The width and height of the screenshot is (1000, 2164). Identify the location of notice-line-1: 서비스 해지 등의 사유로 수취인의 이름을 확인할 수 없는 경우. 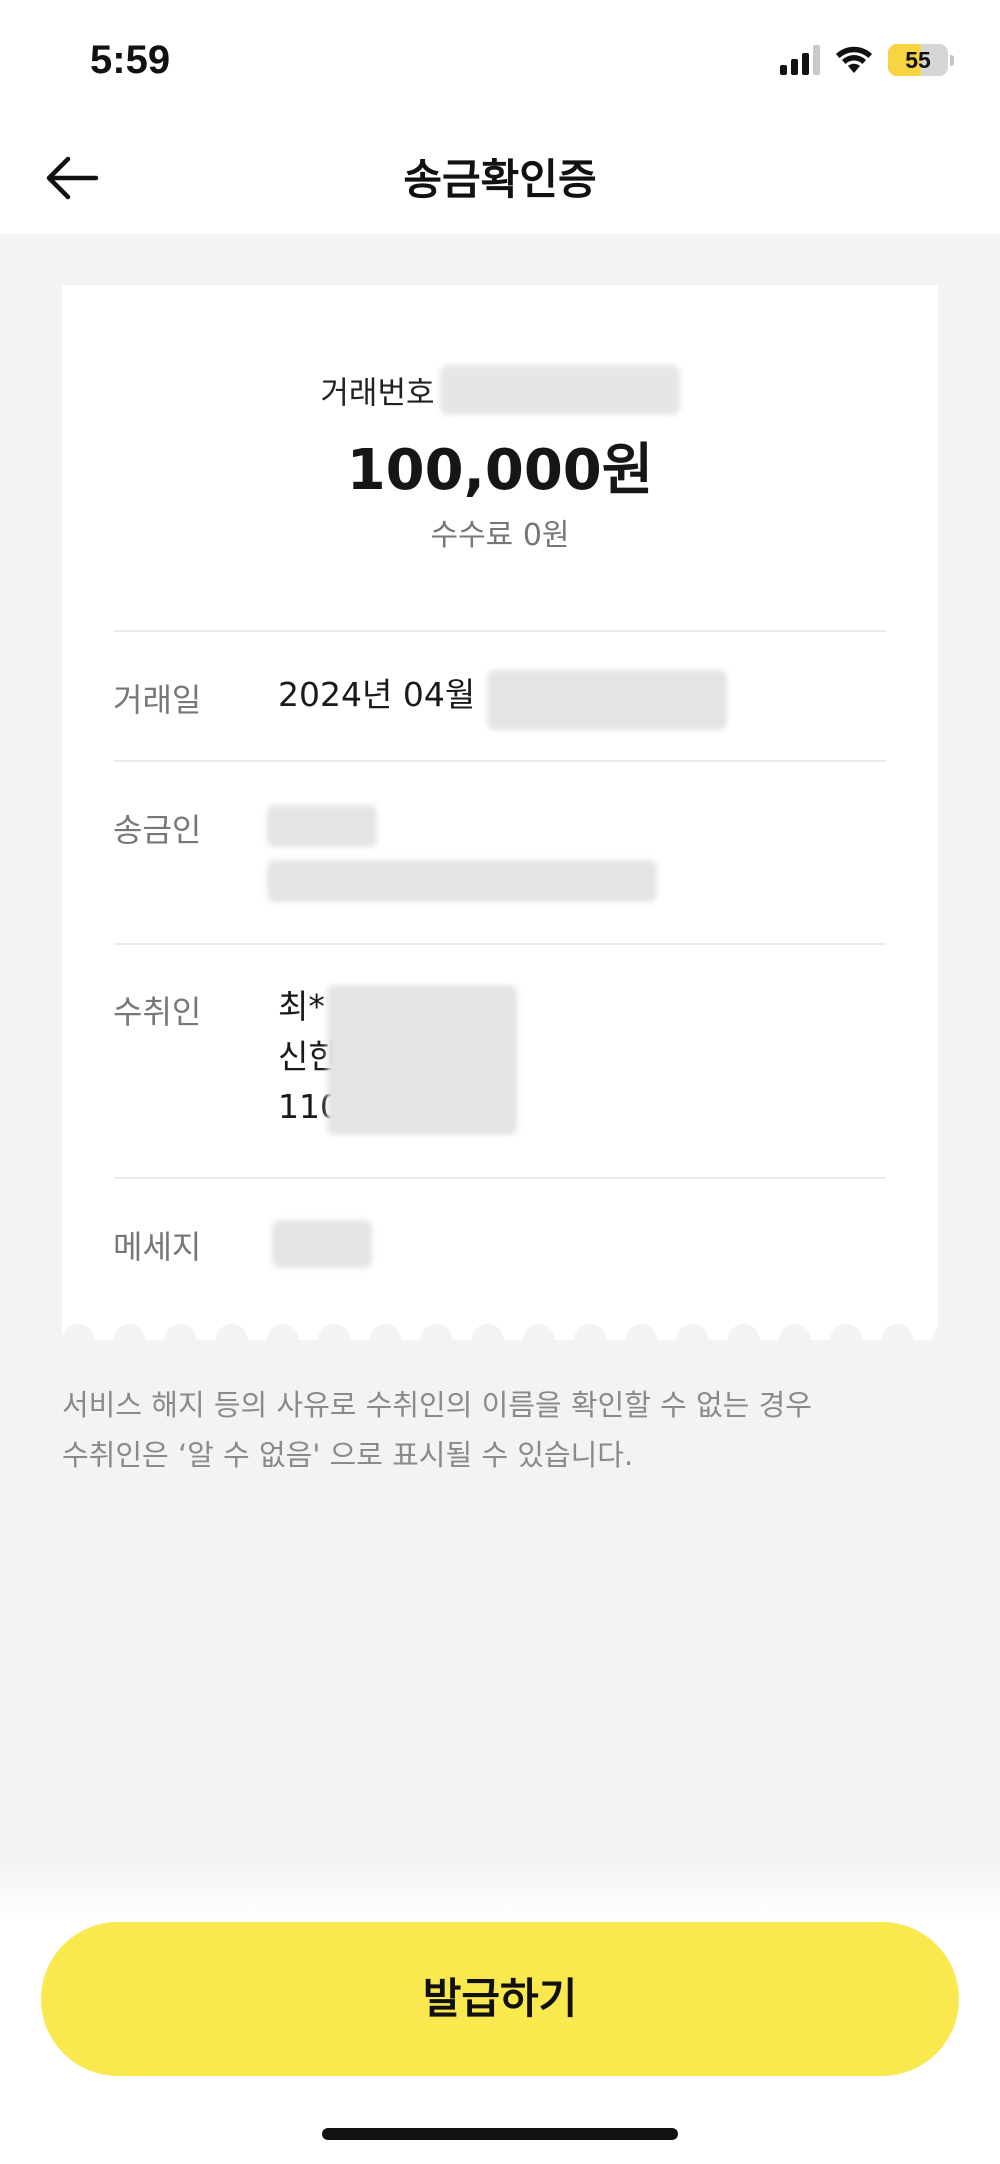
(437, 1405).